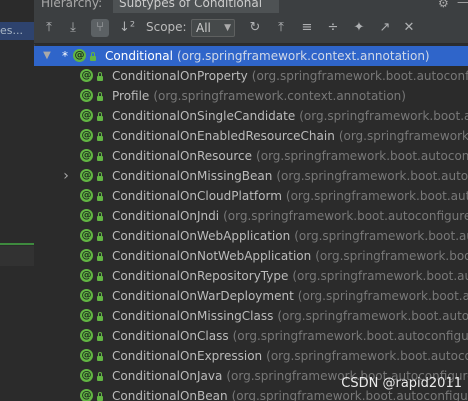 This screenshot has height=401, width=468. Describe the element at coordinates (49, 28) in the screenshot. I see `supertypes-hierarchy-icon: ⤒` at that location.